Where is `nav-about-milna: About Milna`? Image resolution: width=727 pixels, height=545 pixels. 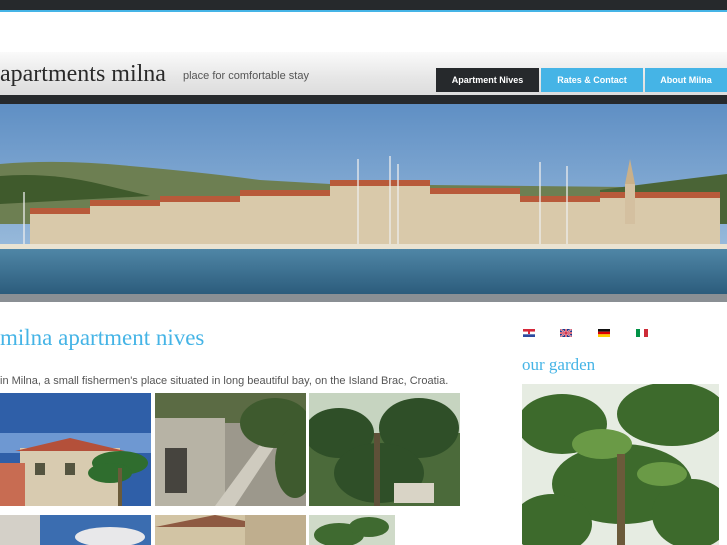 nav-about-milna: About Milna is located at coordinates (686, 80).